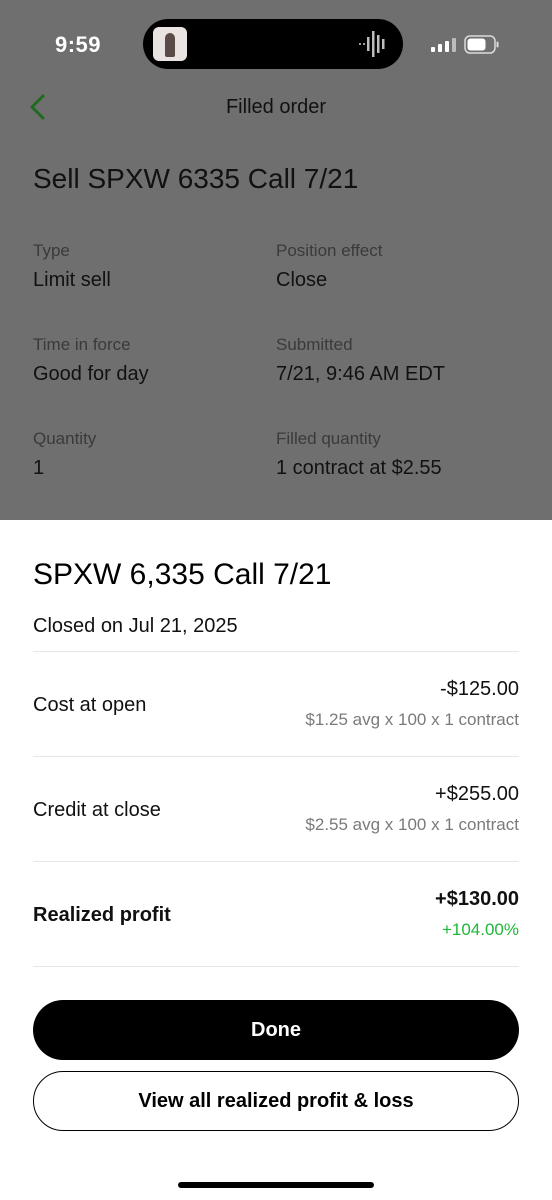 Image resolution: width=552 pixels, height=1200 pixels. What do you see at coordinates (276, 107) in the screenshot?
I see `page-title: Filled order` at bounding box center [276, 107].